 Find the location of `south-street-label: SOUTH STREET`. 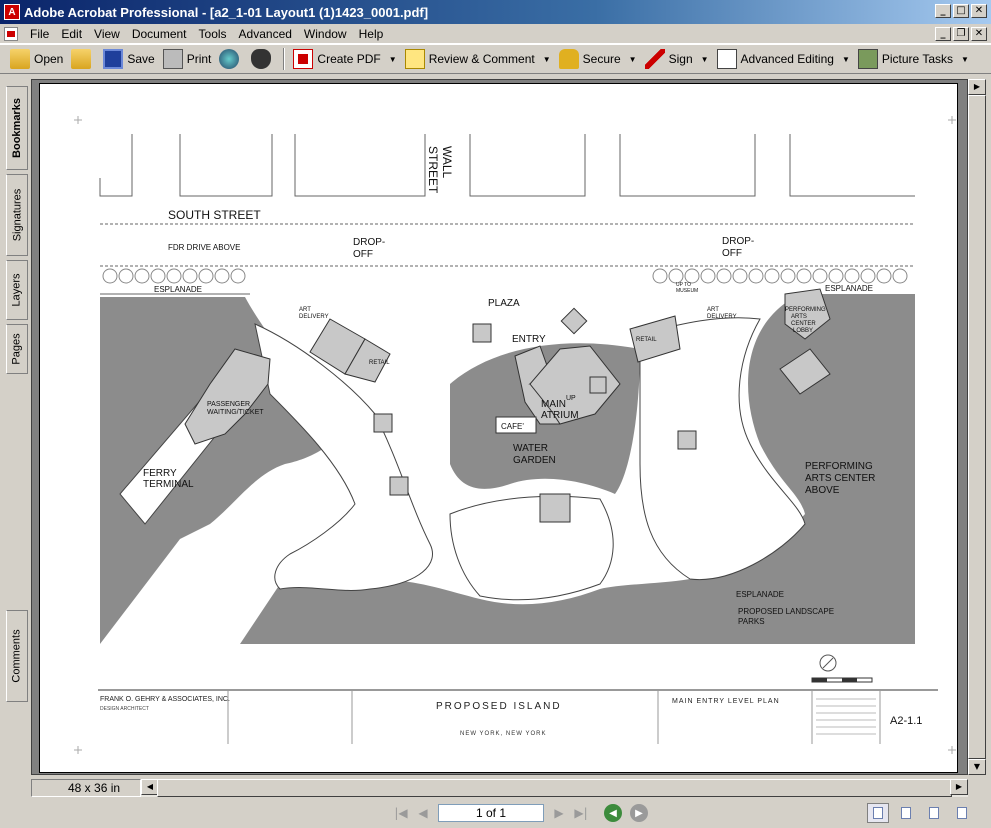

south-street-label: SOUTH STREET is located at coordinates (214, 215).